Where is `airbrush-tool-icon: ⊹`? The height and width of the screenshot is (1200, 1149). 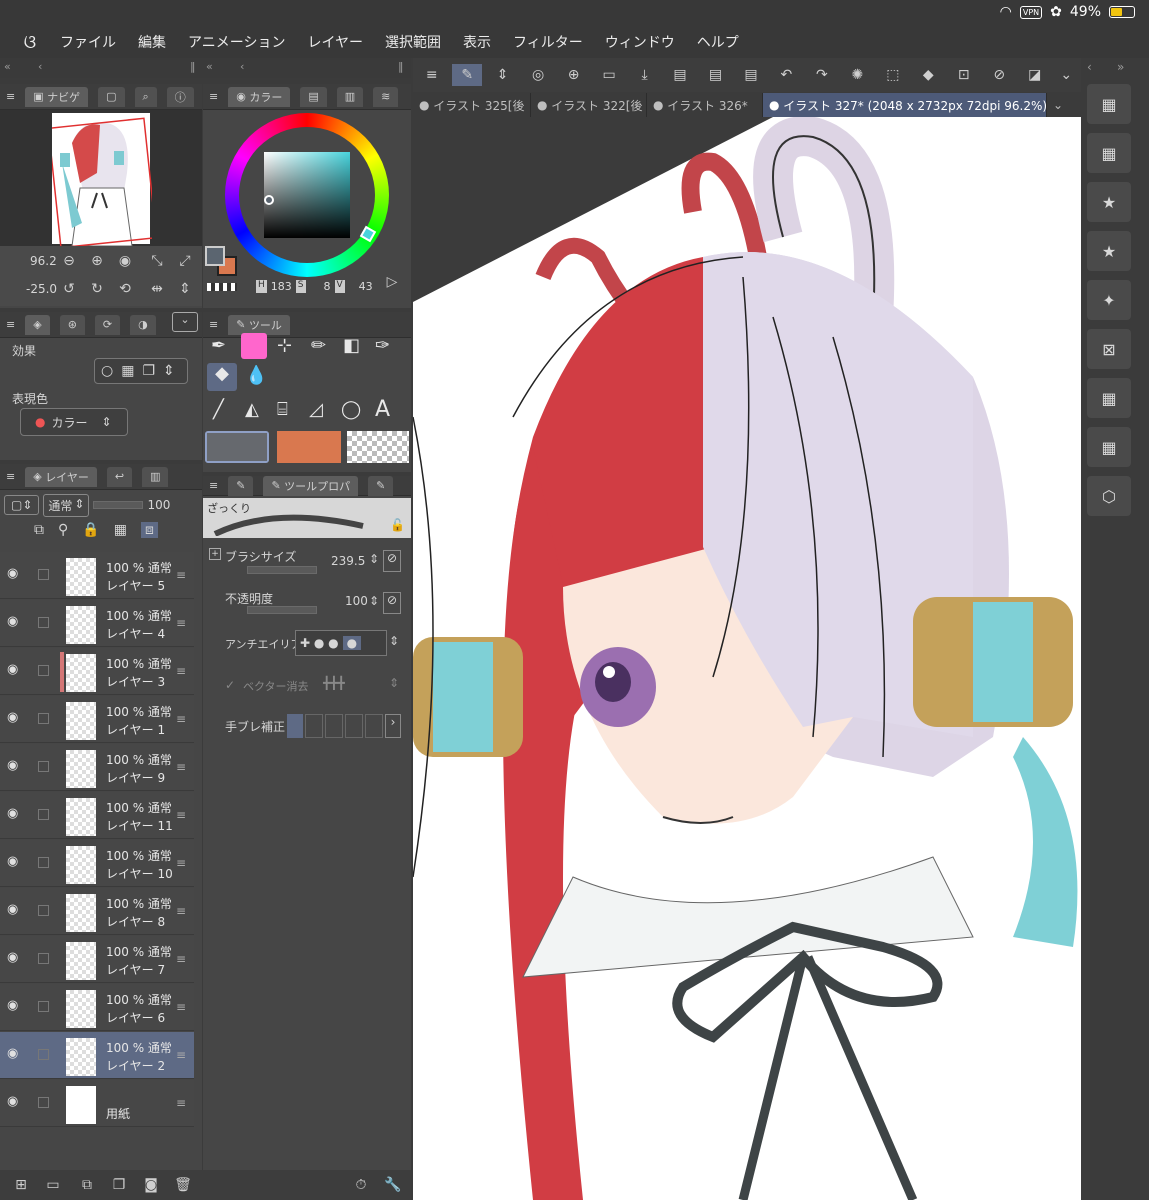 airbrush-tool-icon: ⊹ is located at coordinates (284, 345).